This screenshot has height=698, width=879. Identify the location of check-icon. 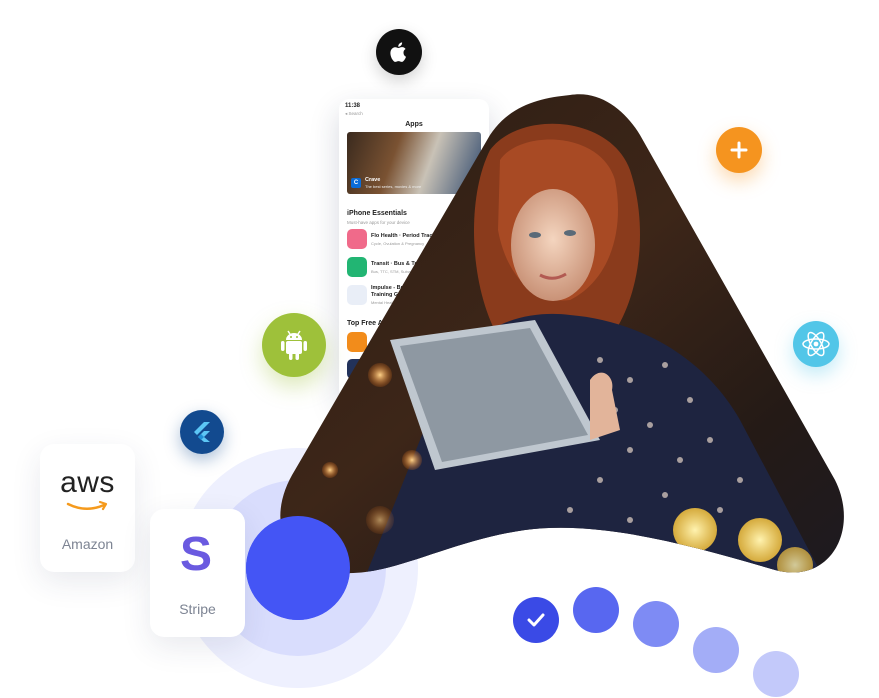
(536, 620).